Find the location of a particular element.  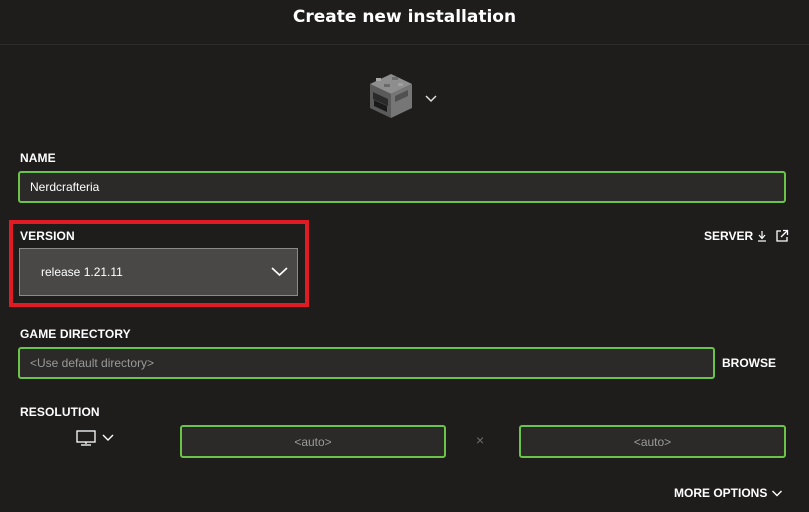

dialog-header: Create new installation is located at coordinates (404, 22).